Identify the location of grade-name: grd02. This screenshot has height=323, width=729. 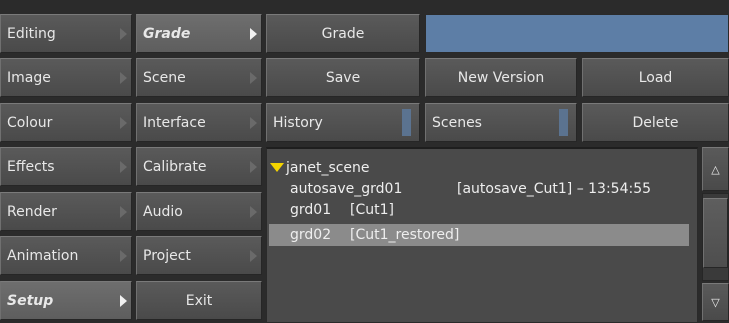
(311, 235).